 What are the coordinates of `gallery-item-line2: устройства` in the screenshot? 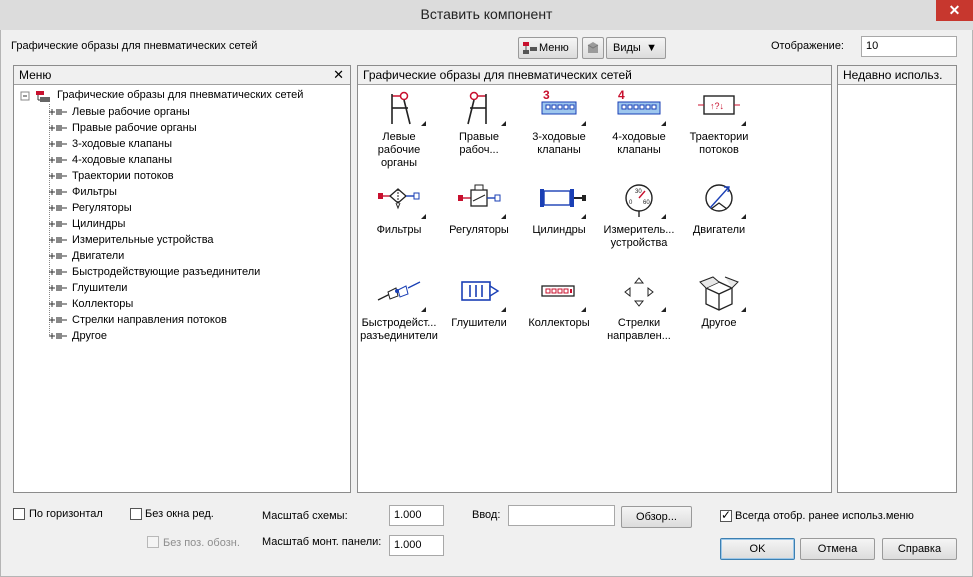 It's located at (639, 243).